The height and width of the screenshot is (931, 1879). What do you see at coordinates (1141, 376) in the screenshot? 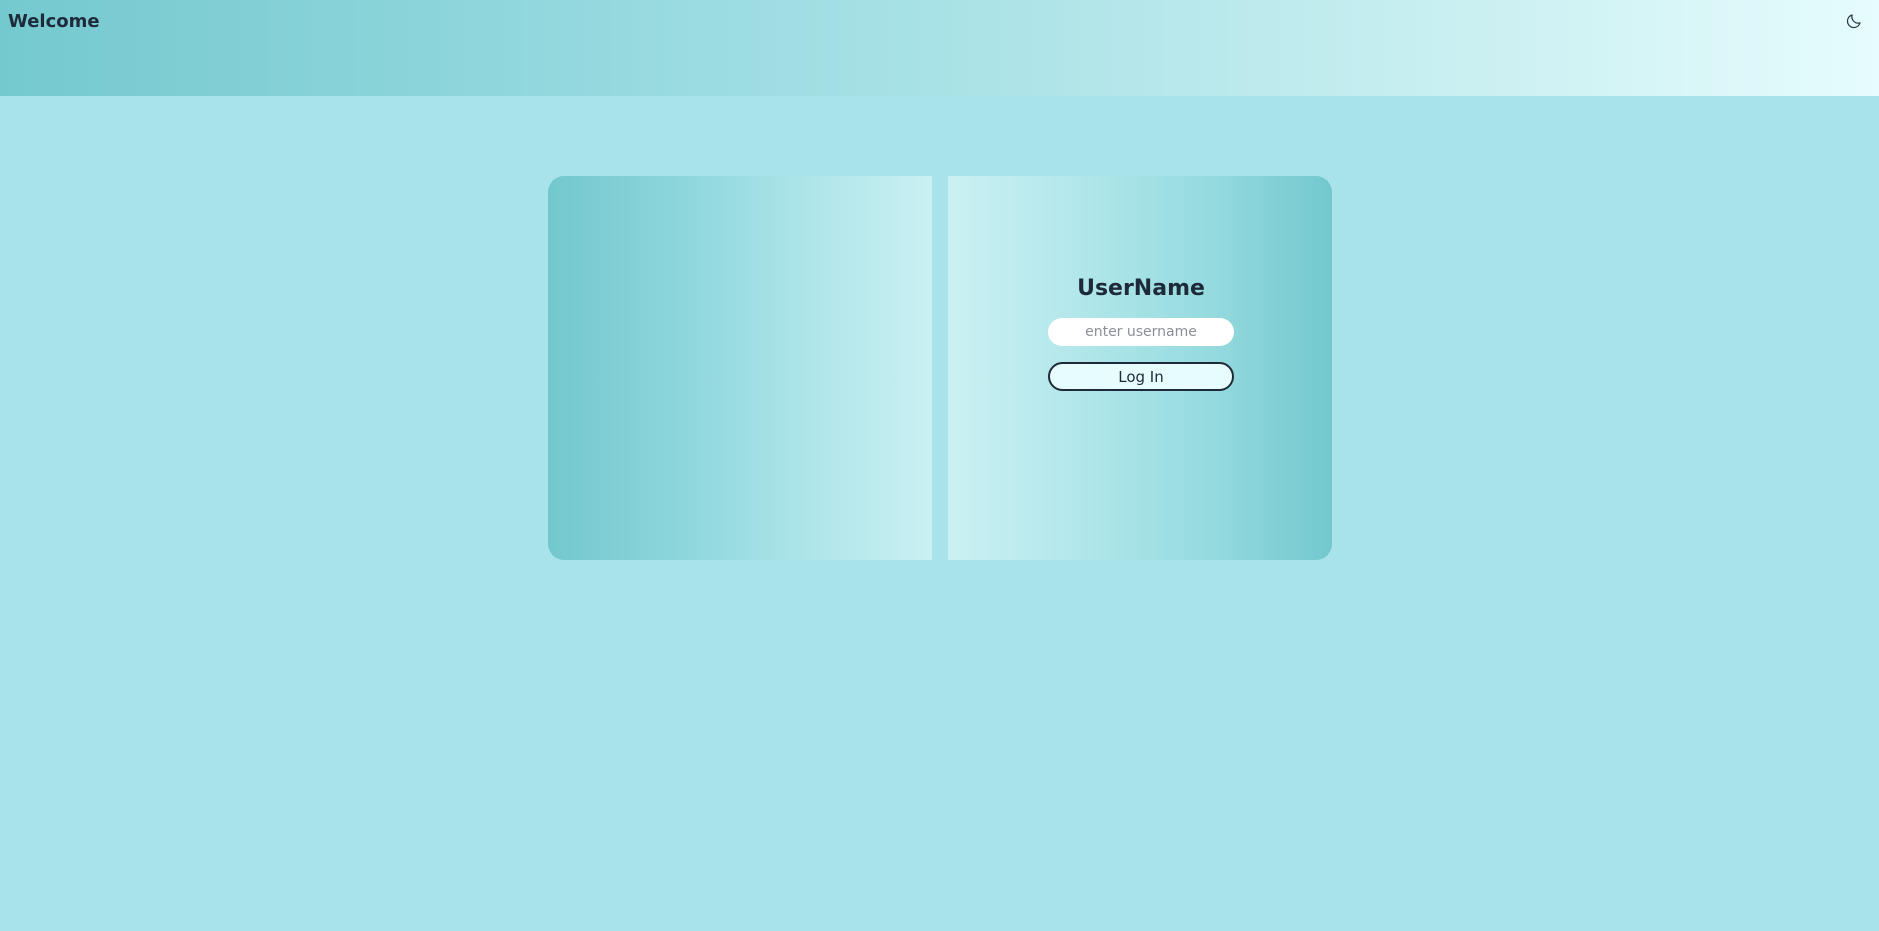
I see `login-button: Log In` at bounding box center [1141, 376].